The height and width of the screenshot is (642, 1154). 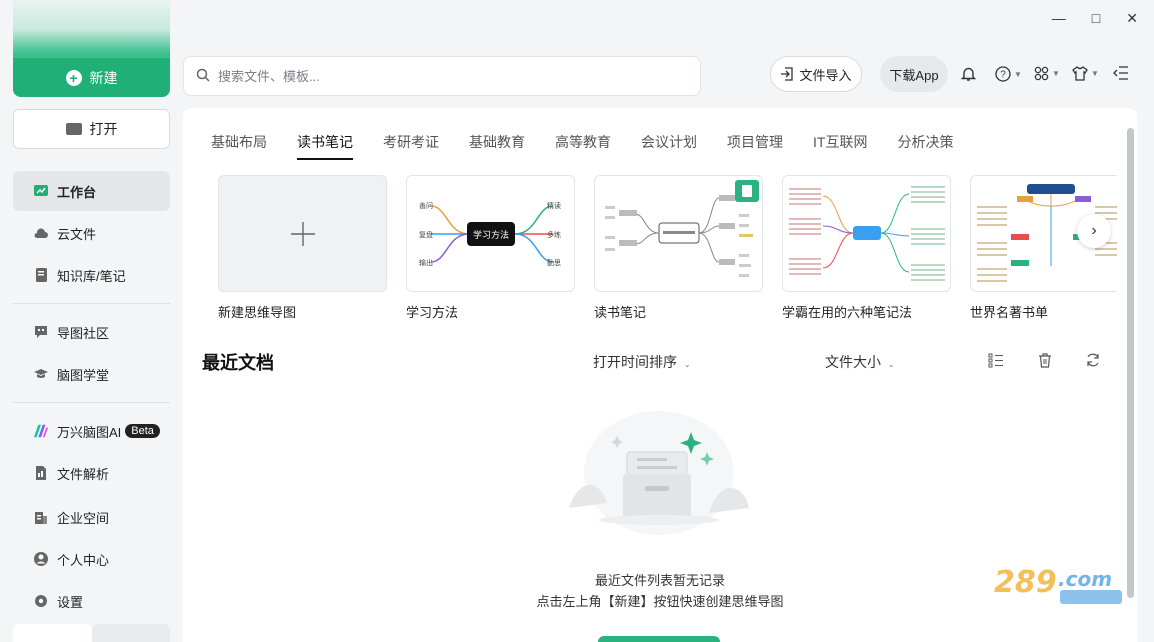 What do you see at coordinates (70, 602) in the screenshot?
I see `sidebar-item-label: 设置` at bounding box center [70, 602].